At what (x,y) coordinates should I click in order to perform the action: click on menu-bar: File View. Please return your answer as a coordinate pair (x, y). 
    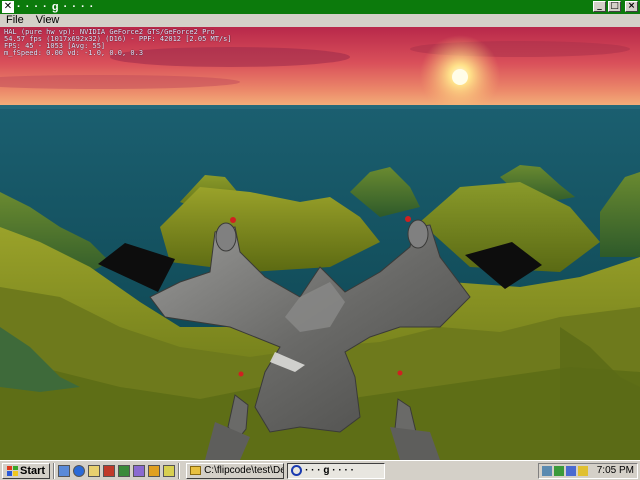
    Looking at the image, I should click on (320, 20).